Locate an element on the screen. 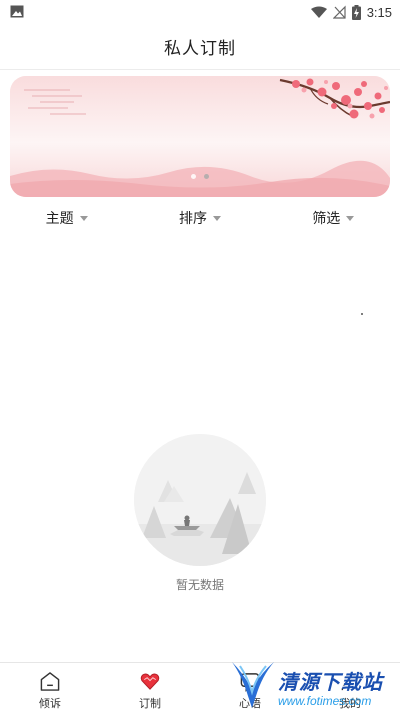  watermark: 清源下载站 www.fotimes.com is located at coordinates (314, 683).